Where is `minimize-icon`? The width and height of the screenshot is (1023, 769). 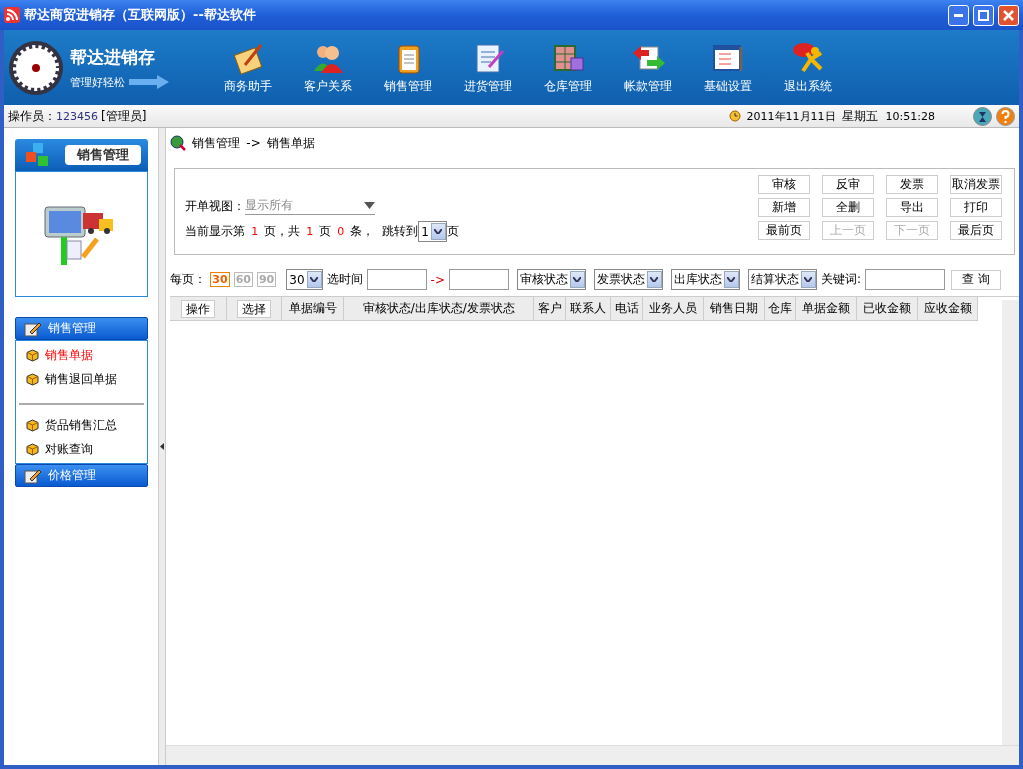
minimize-icon is located at coordinates (958, 15).